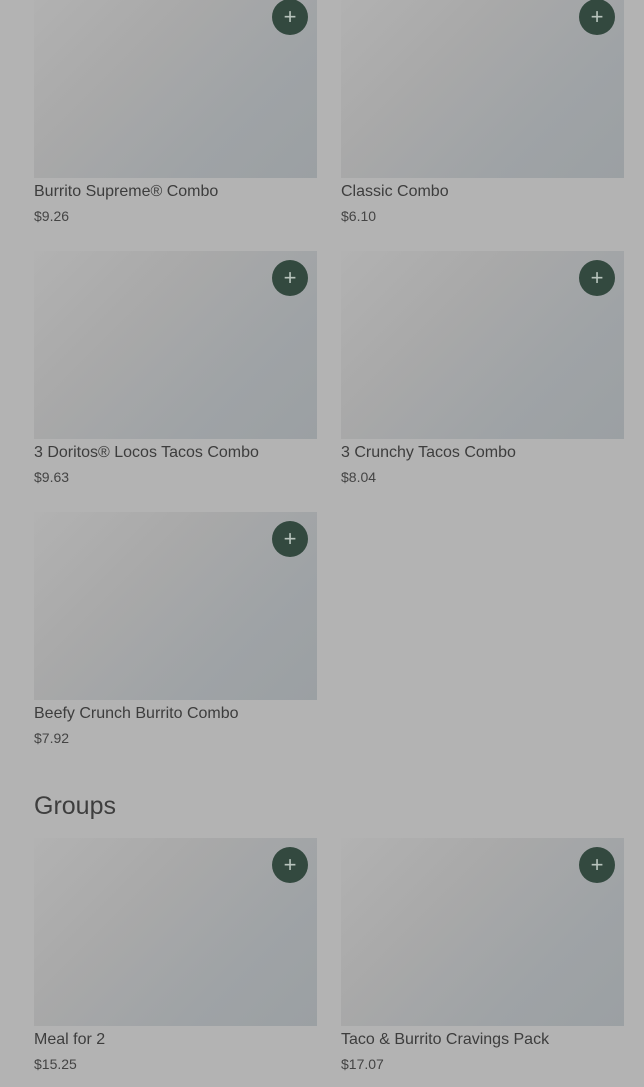  I want to click on product-name: 3 Crunchy Tacos Combo, so click(428, 452).